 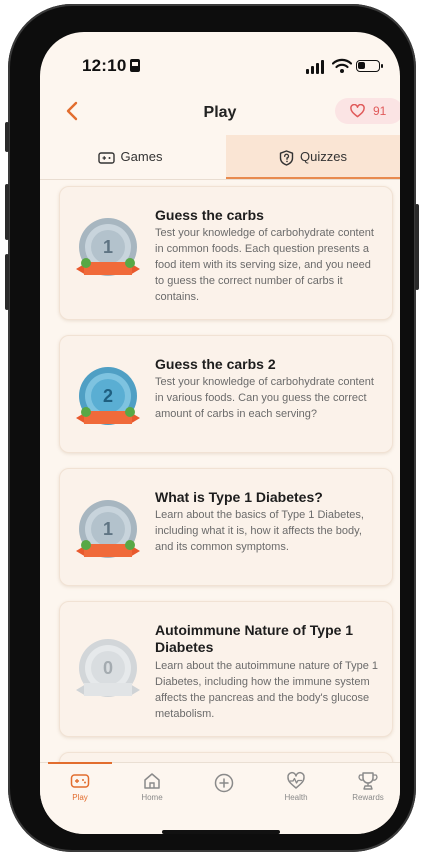 I want to click on hearts-counter: 91, so click(x=367, y=111).